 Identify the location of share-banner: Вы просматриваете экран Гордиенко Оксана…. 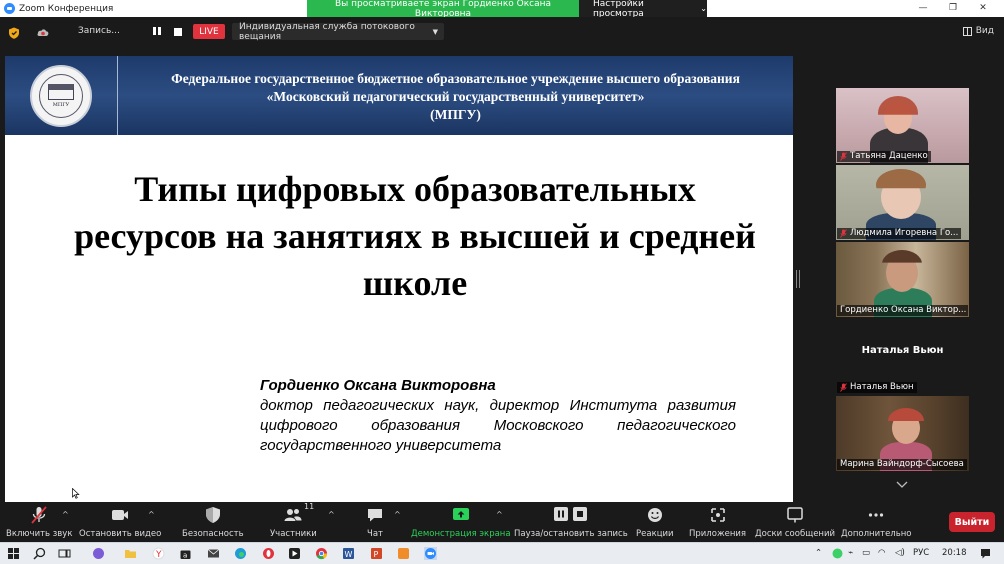
(507, 9).